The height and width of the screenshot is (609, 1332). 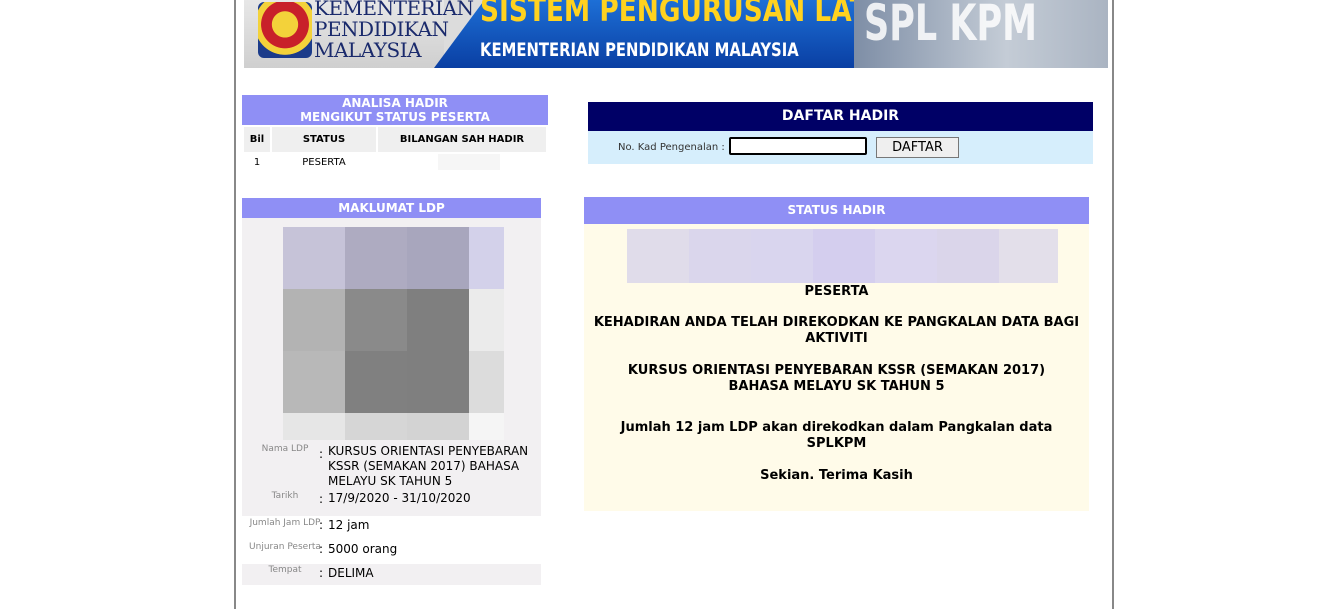 I want to click on row-bil: 1, so click(x=257, y=162).